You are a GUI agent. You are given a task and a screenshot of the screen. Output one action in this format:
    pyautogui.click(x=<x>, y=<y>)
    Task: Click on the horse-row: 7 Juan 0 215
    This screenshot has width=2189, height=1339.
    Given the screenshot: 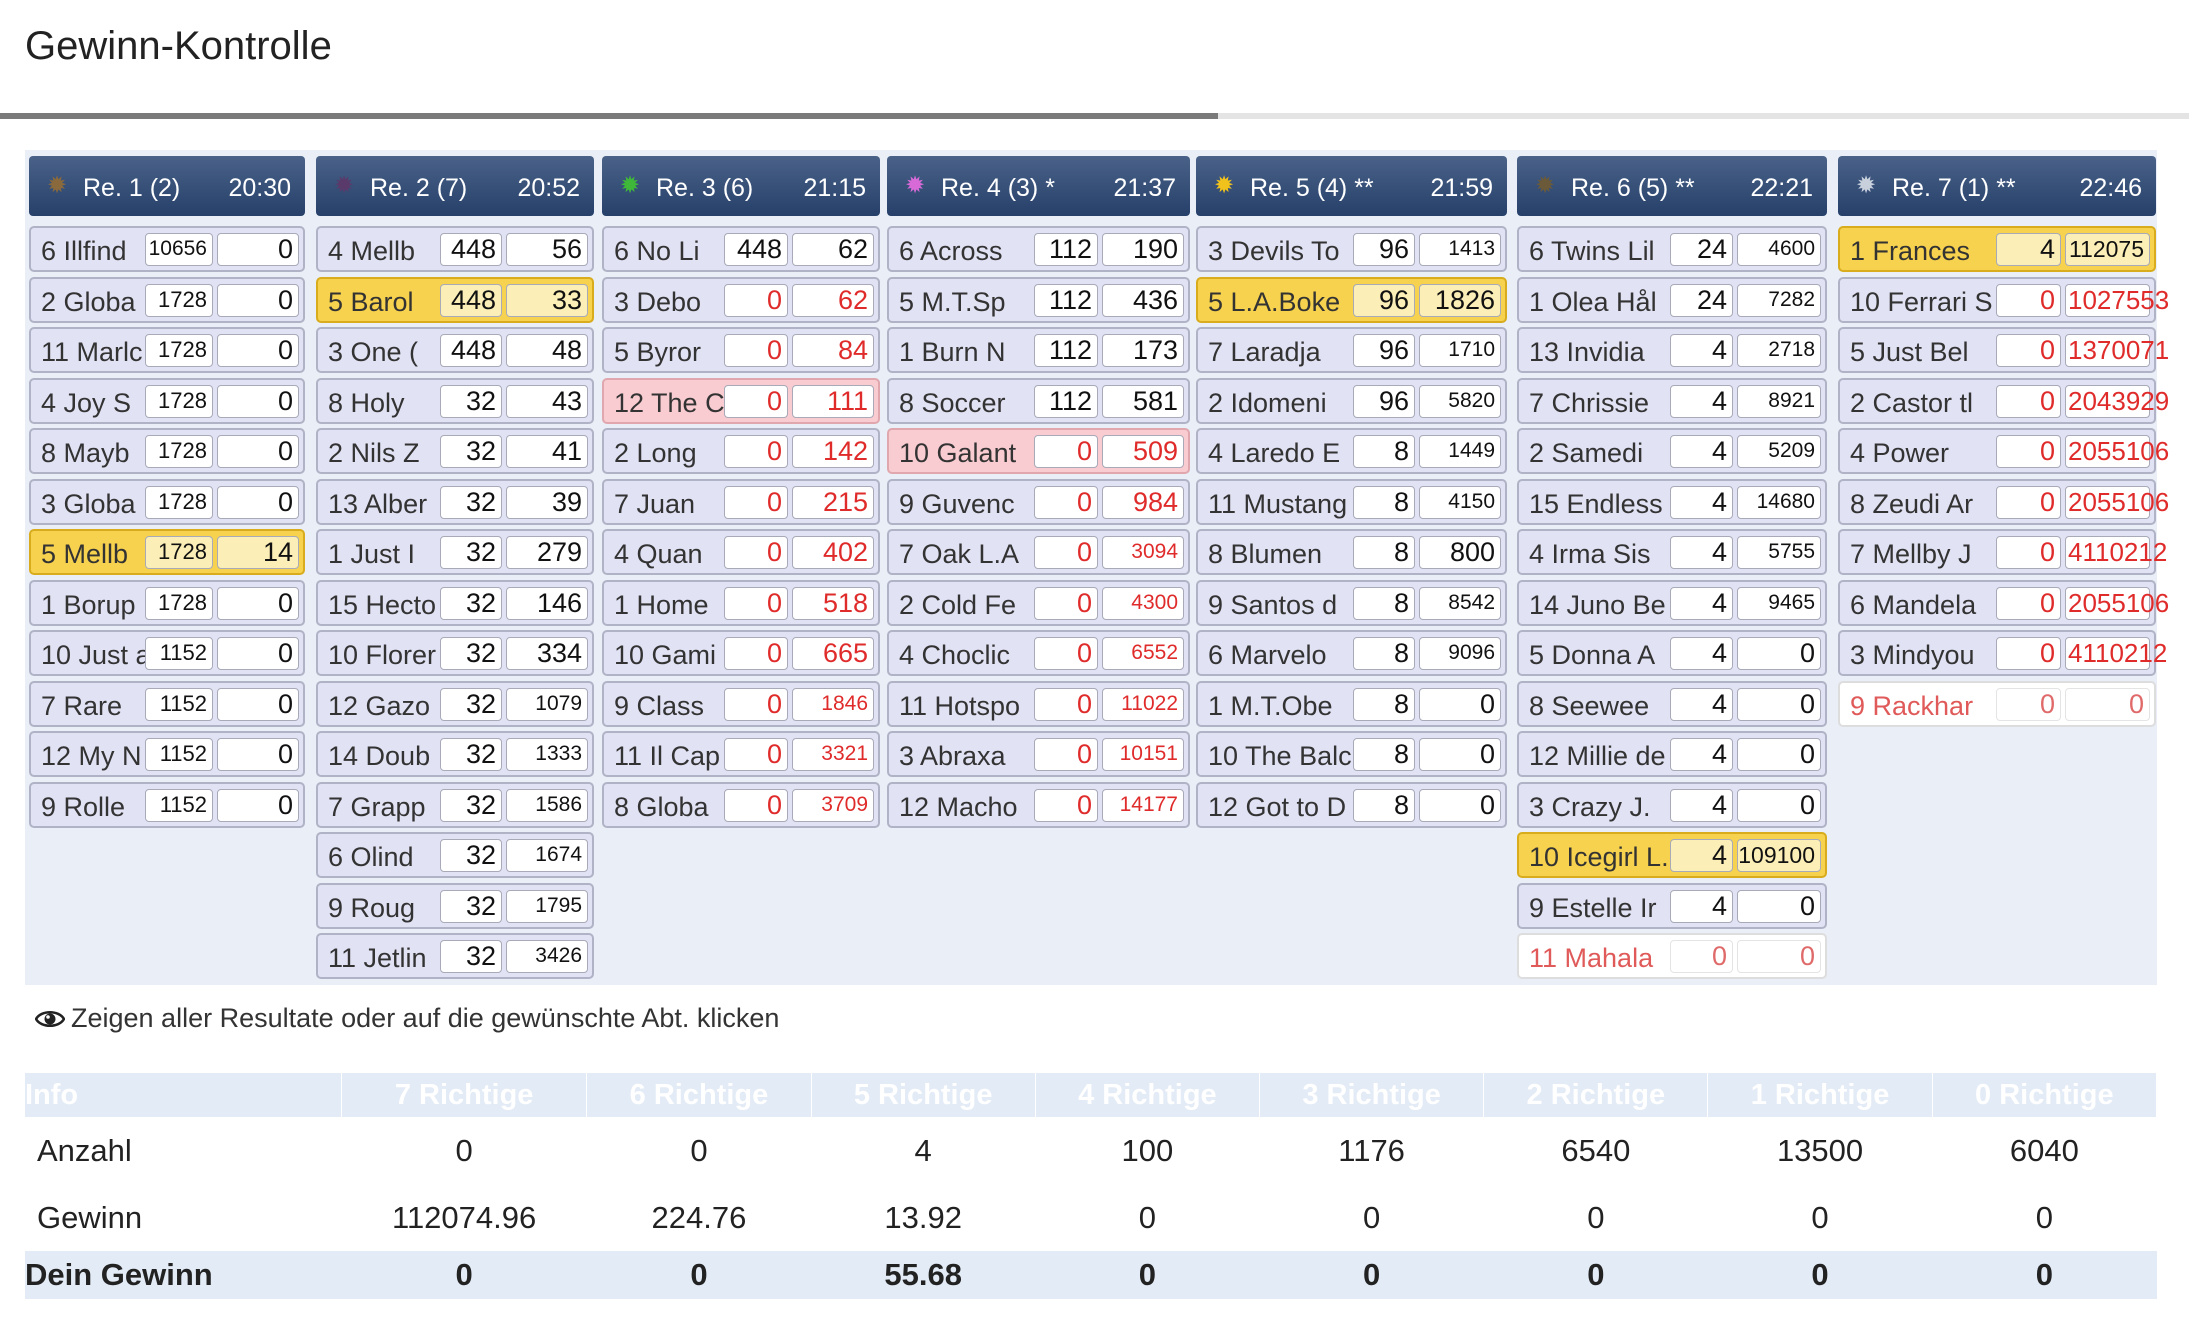 What is the action you would take?
    pyautogui.click(x=741, y=501)
    